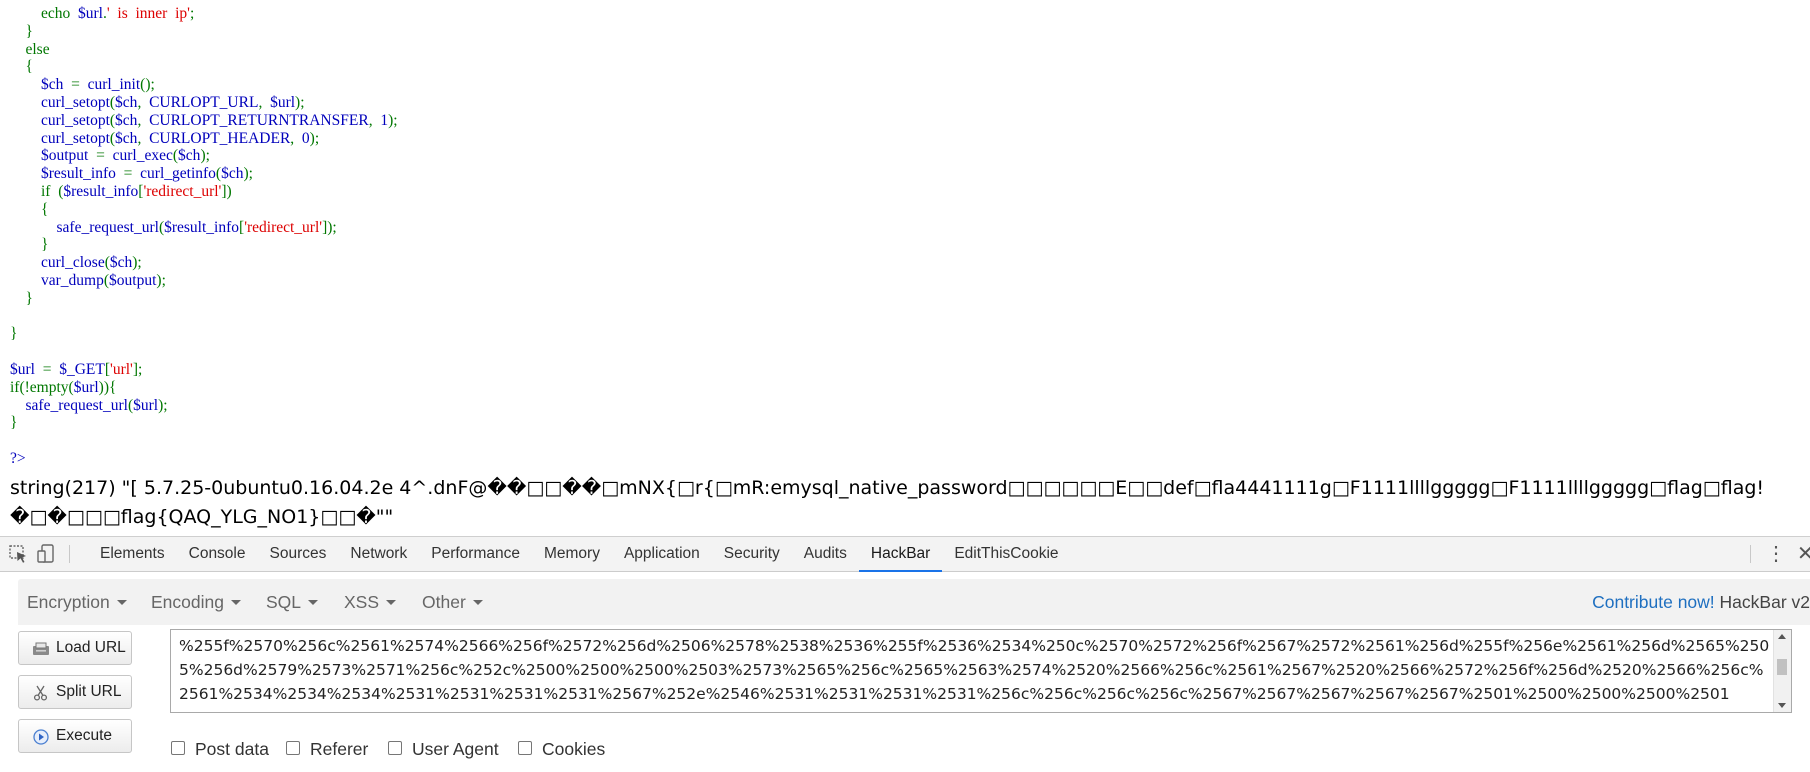 The image size is (1810, 772). What do you see at coordinates (572, 554) in the screenshot?
I see `tab-memory: Memory` at bounding box center [572, 554].